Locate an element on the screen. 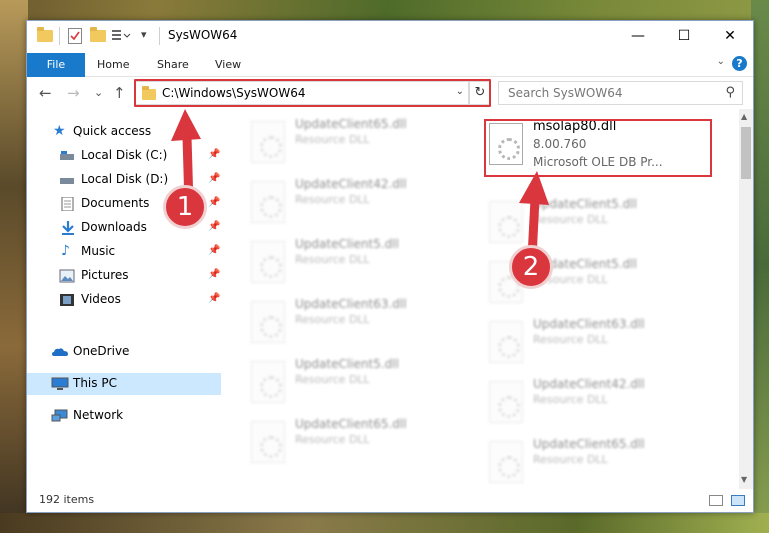 This screenshot has height=533, width=769. details-view-icon is located at coordinates (716, 500).